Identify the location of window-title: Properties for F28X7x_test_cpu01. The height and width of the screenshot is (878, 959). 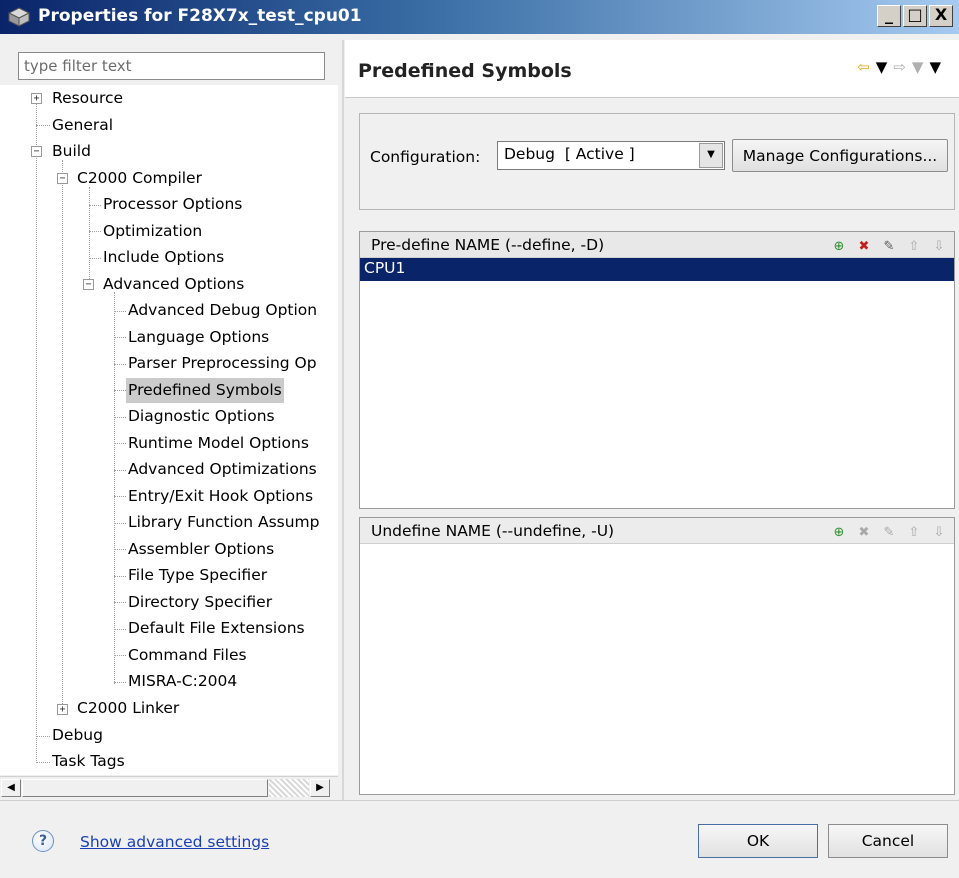
(200, 16).